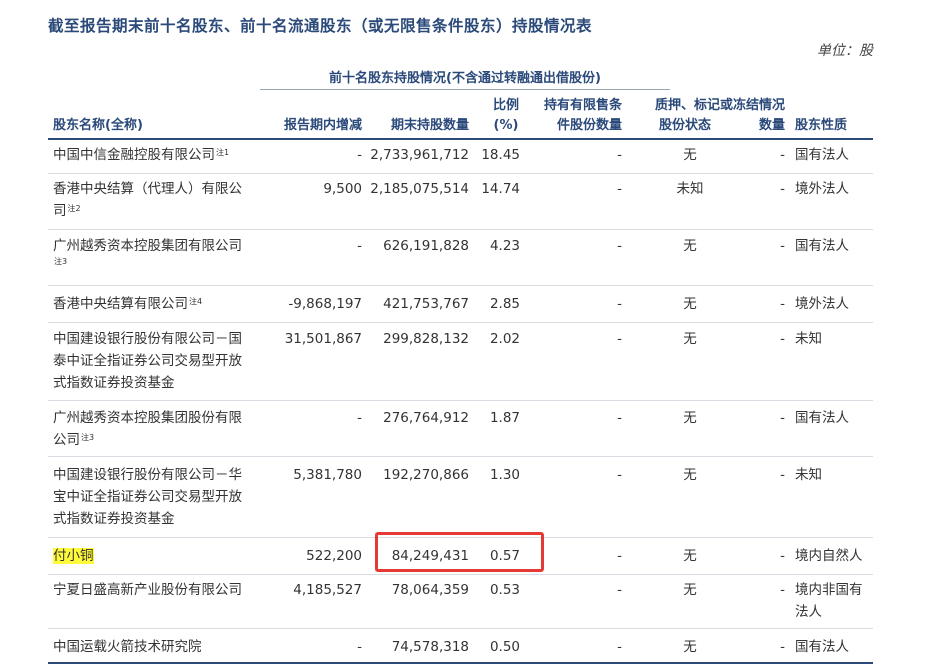 This screenshot has width=943, height=664. What do you see at coordinates (460, 139) in the screenshot?
I see `header-divider` at bounding box center [460, 139].